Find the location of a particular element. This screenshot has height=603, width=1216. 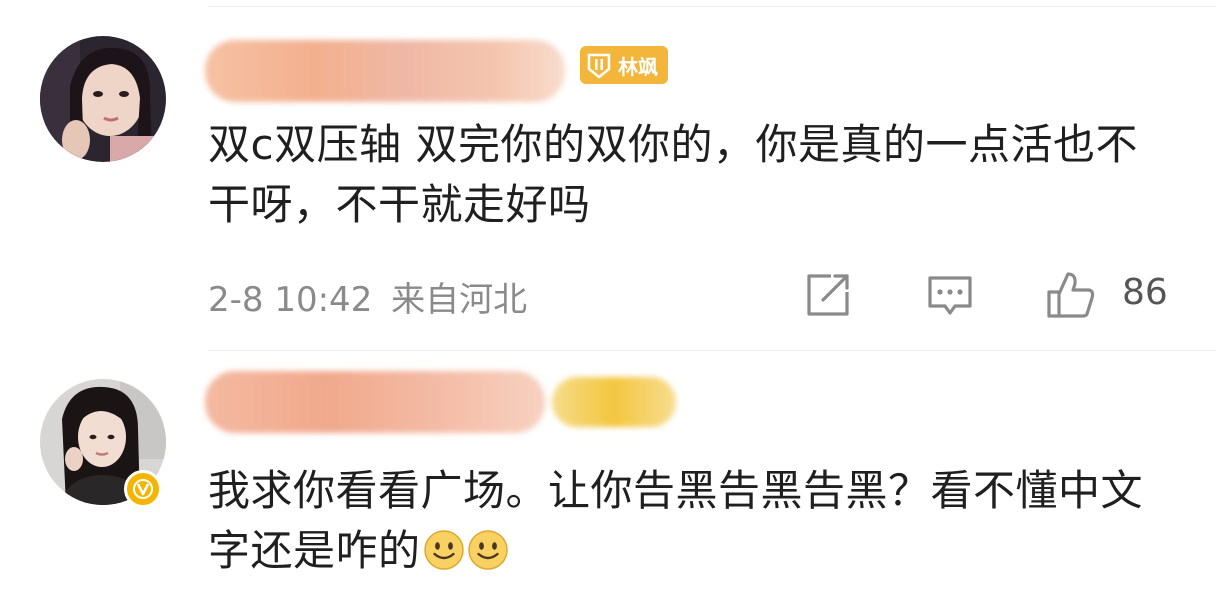

level-badge-label: 林飒 is located at coordinates (638, 66).